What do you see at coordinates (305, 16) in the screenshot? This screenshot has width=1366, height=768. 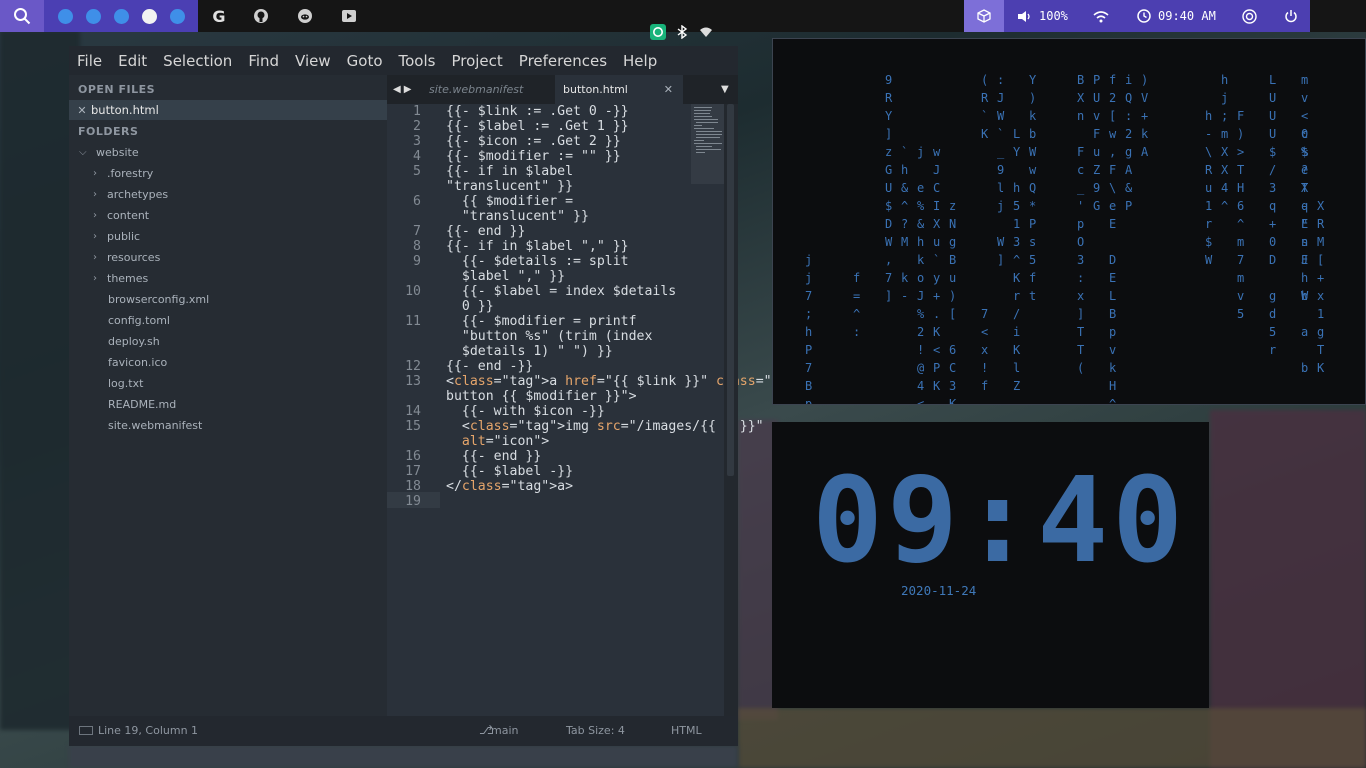 I see `reddit-icon` at bounding box center [305, 16].